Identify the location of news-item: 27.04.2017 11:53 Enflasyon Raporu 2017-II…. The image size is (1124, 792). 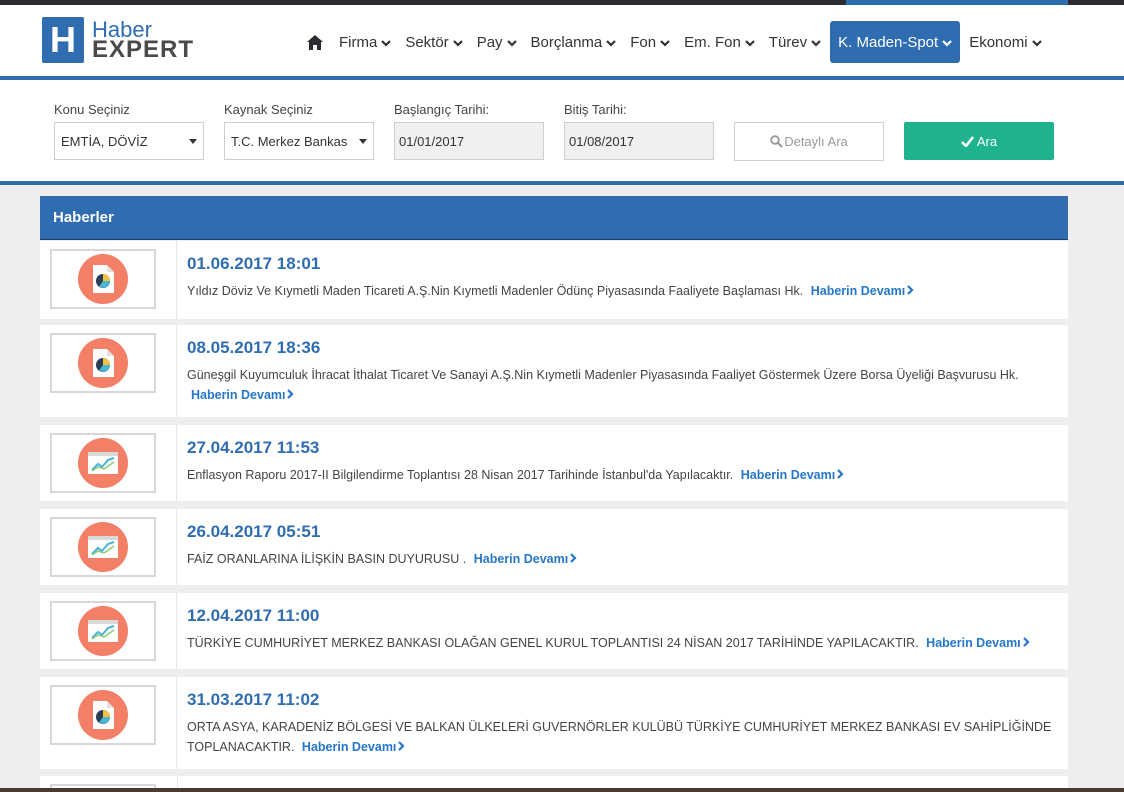
(554, 463).